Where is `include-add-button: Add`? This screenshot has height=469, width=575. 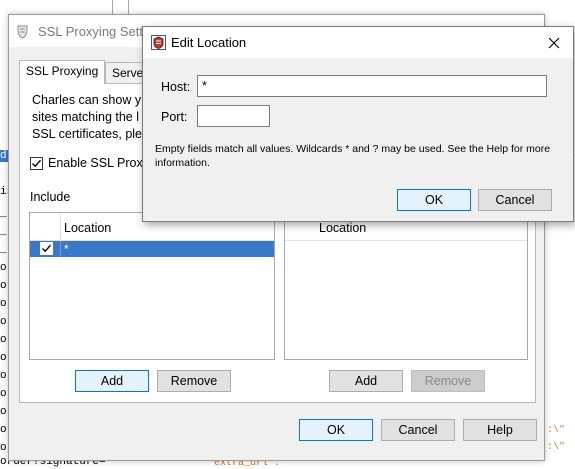 include-add-button: Add is located at coordinates (112, 381).